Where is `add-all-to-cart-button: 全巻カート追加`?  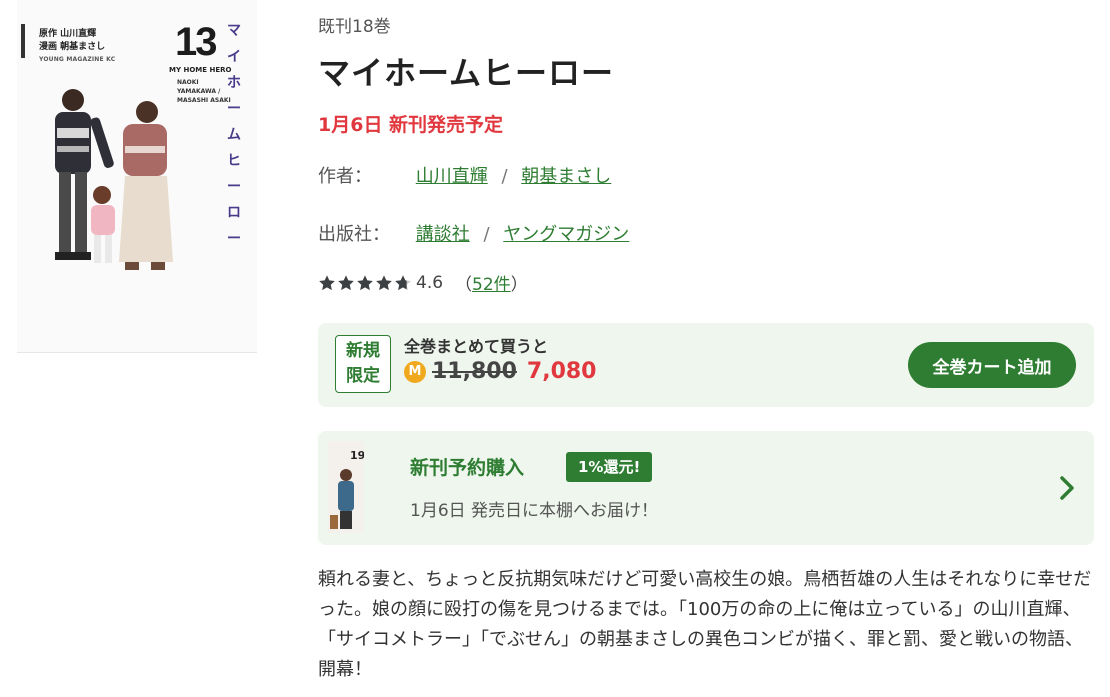
add-all-to-cart-button: 全巻カート追加 is located at coordinates (992, 365).